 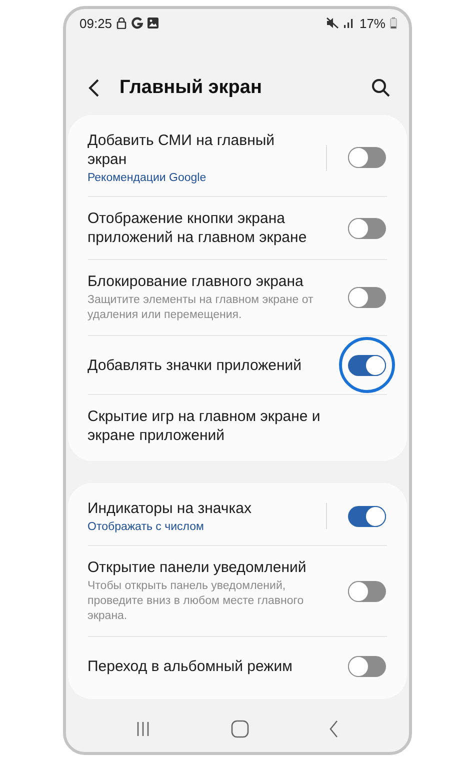 I want to click on setting-title: Добавлять значки приложений, so click(x=207, y=365).